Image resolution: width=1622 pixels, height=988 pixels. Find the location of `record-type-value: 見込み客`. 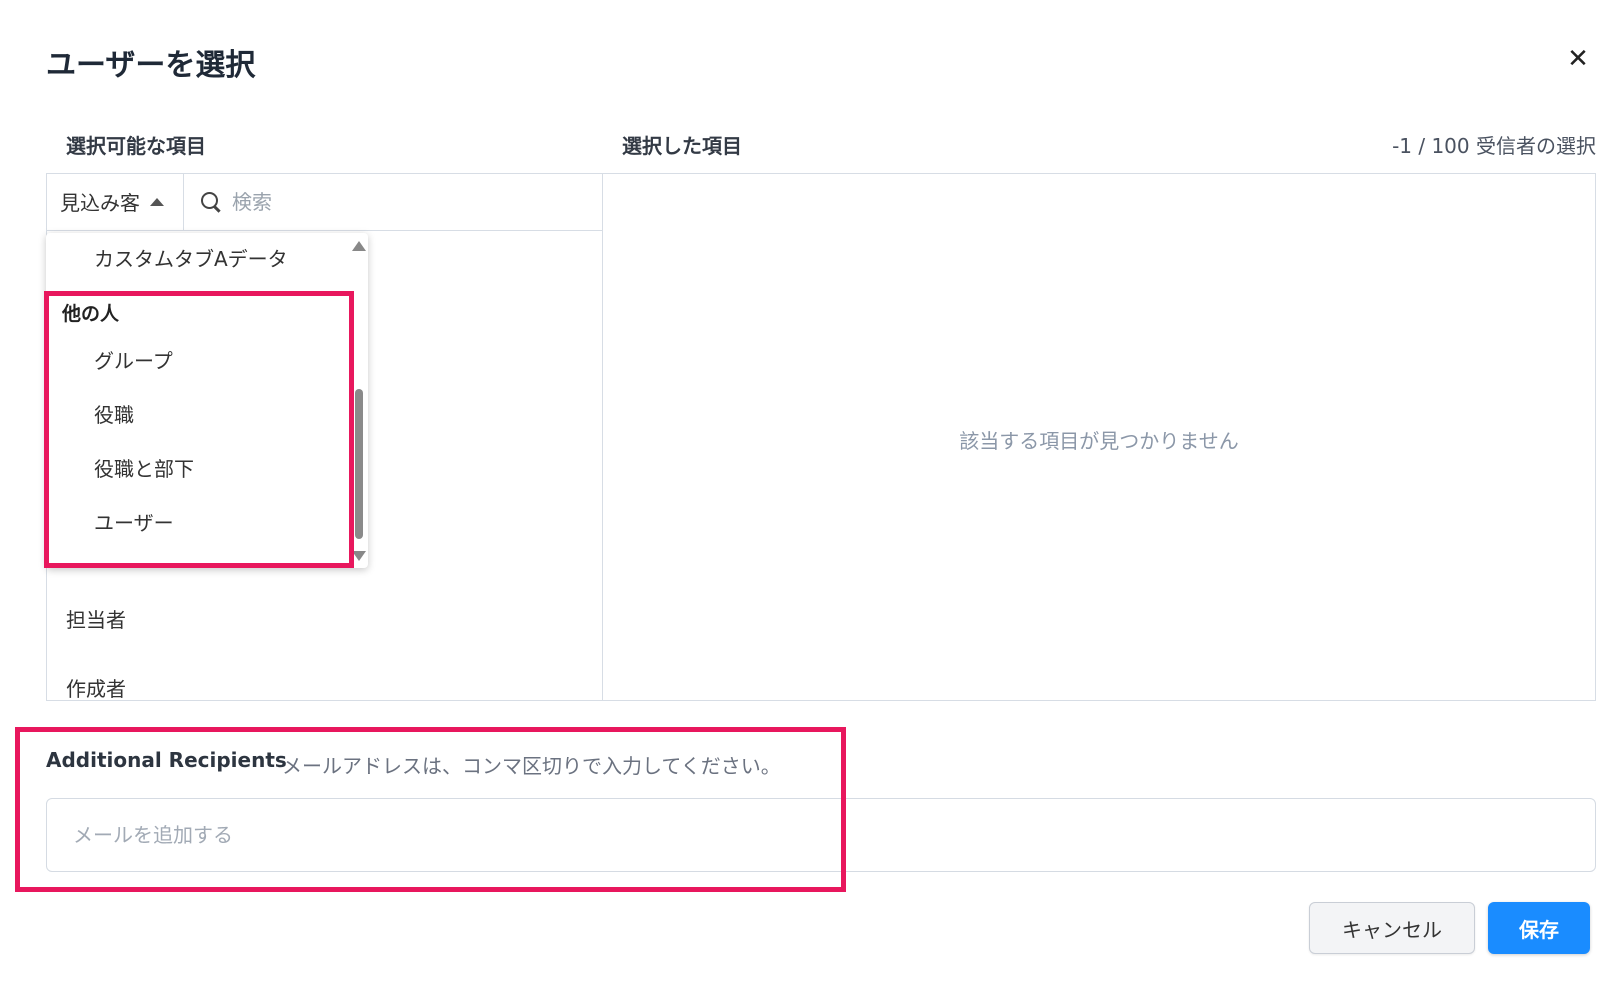

record-type-value: 見込み客 is located at coordinates (100, 203).